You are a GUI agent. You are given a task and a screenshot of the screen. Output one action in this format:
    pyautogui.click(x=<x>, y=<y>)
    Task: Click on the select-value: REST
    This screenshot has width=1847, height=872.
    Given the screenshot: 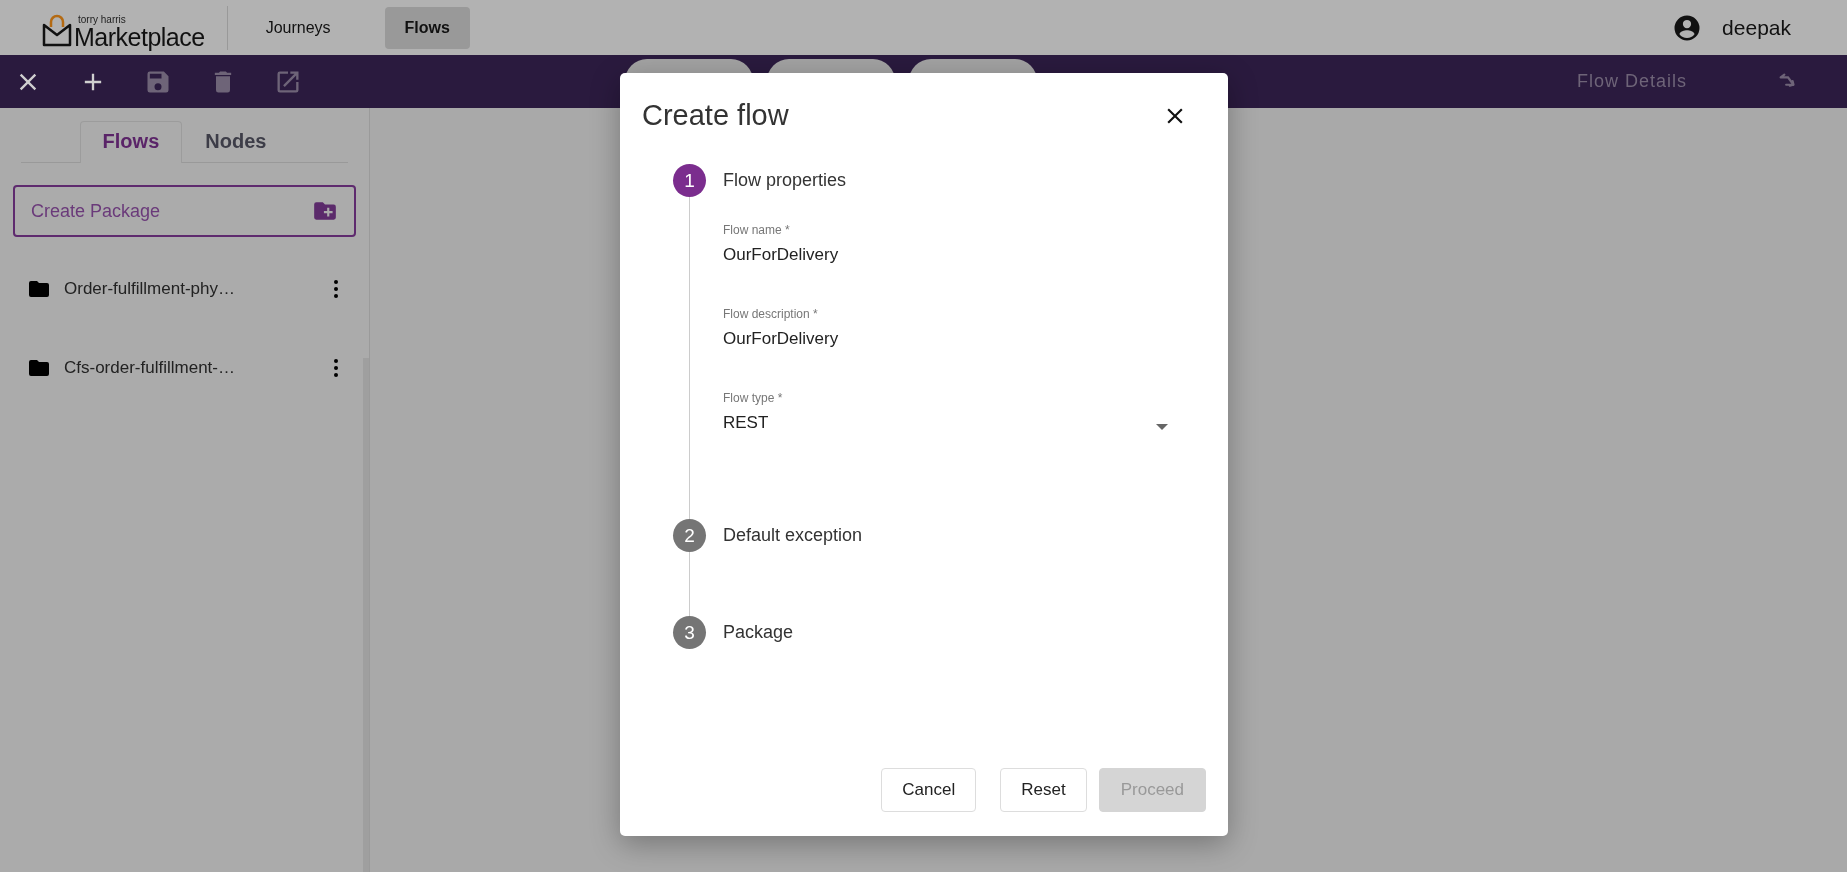 What is the action you would take?
    pyautogui.click(x=746, y=423)
    